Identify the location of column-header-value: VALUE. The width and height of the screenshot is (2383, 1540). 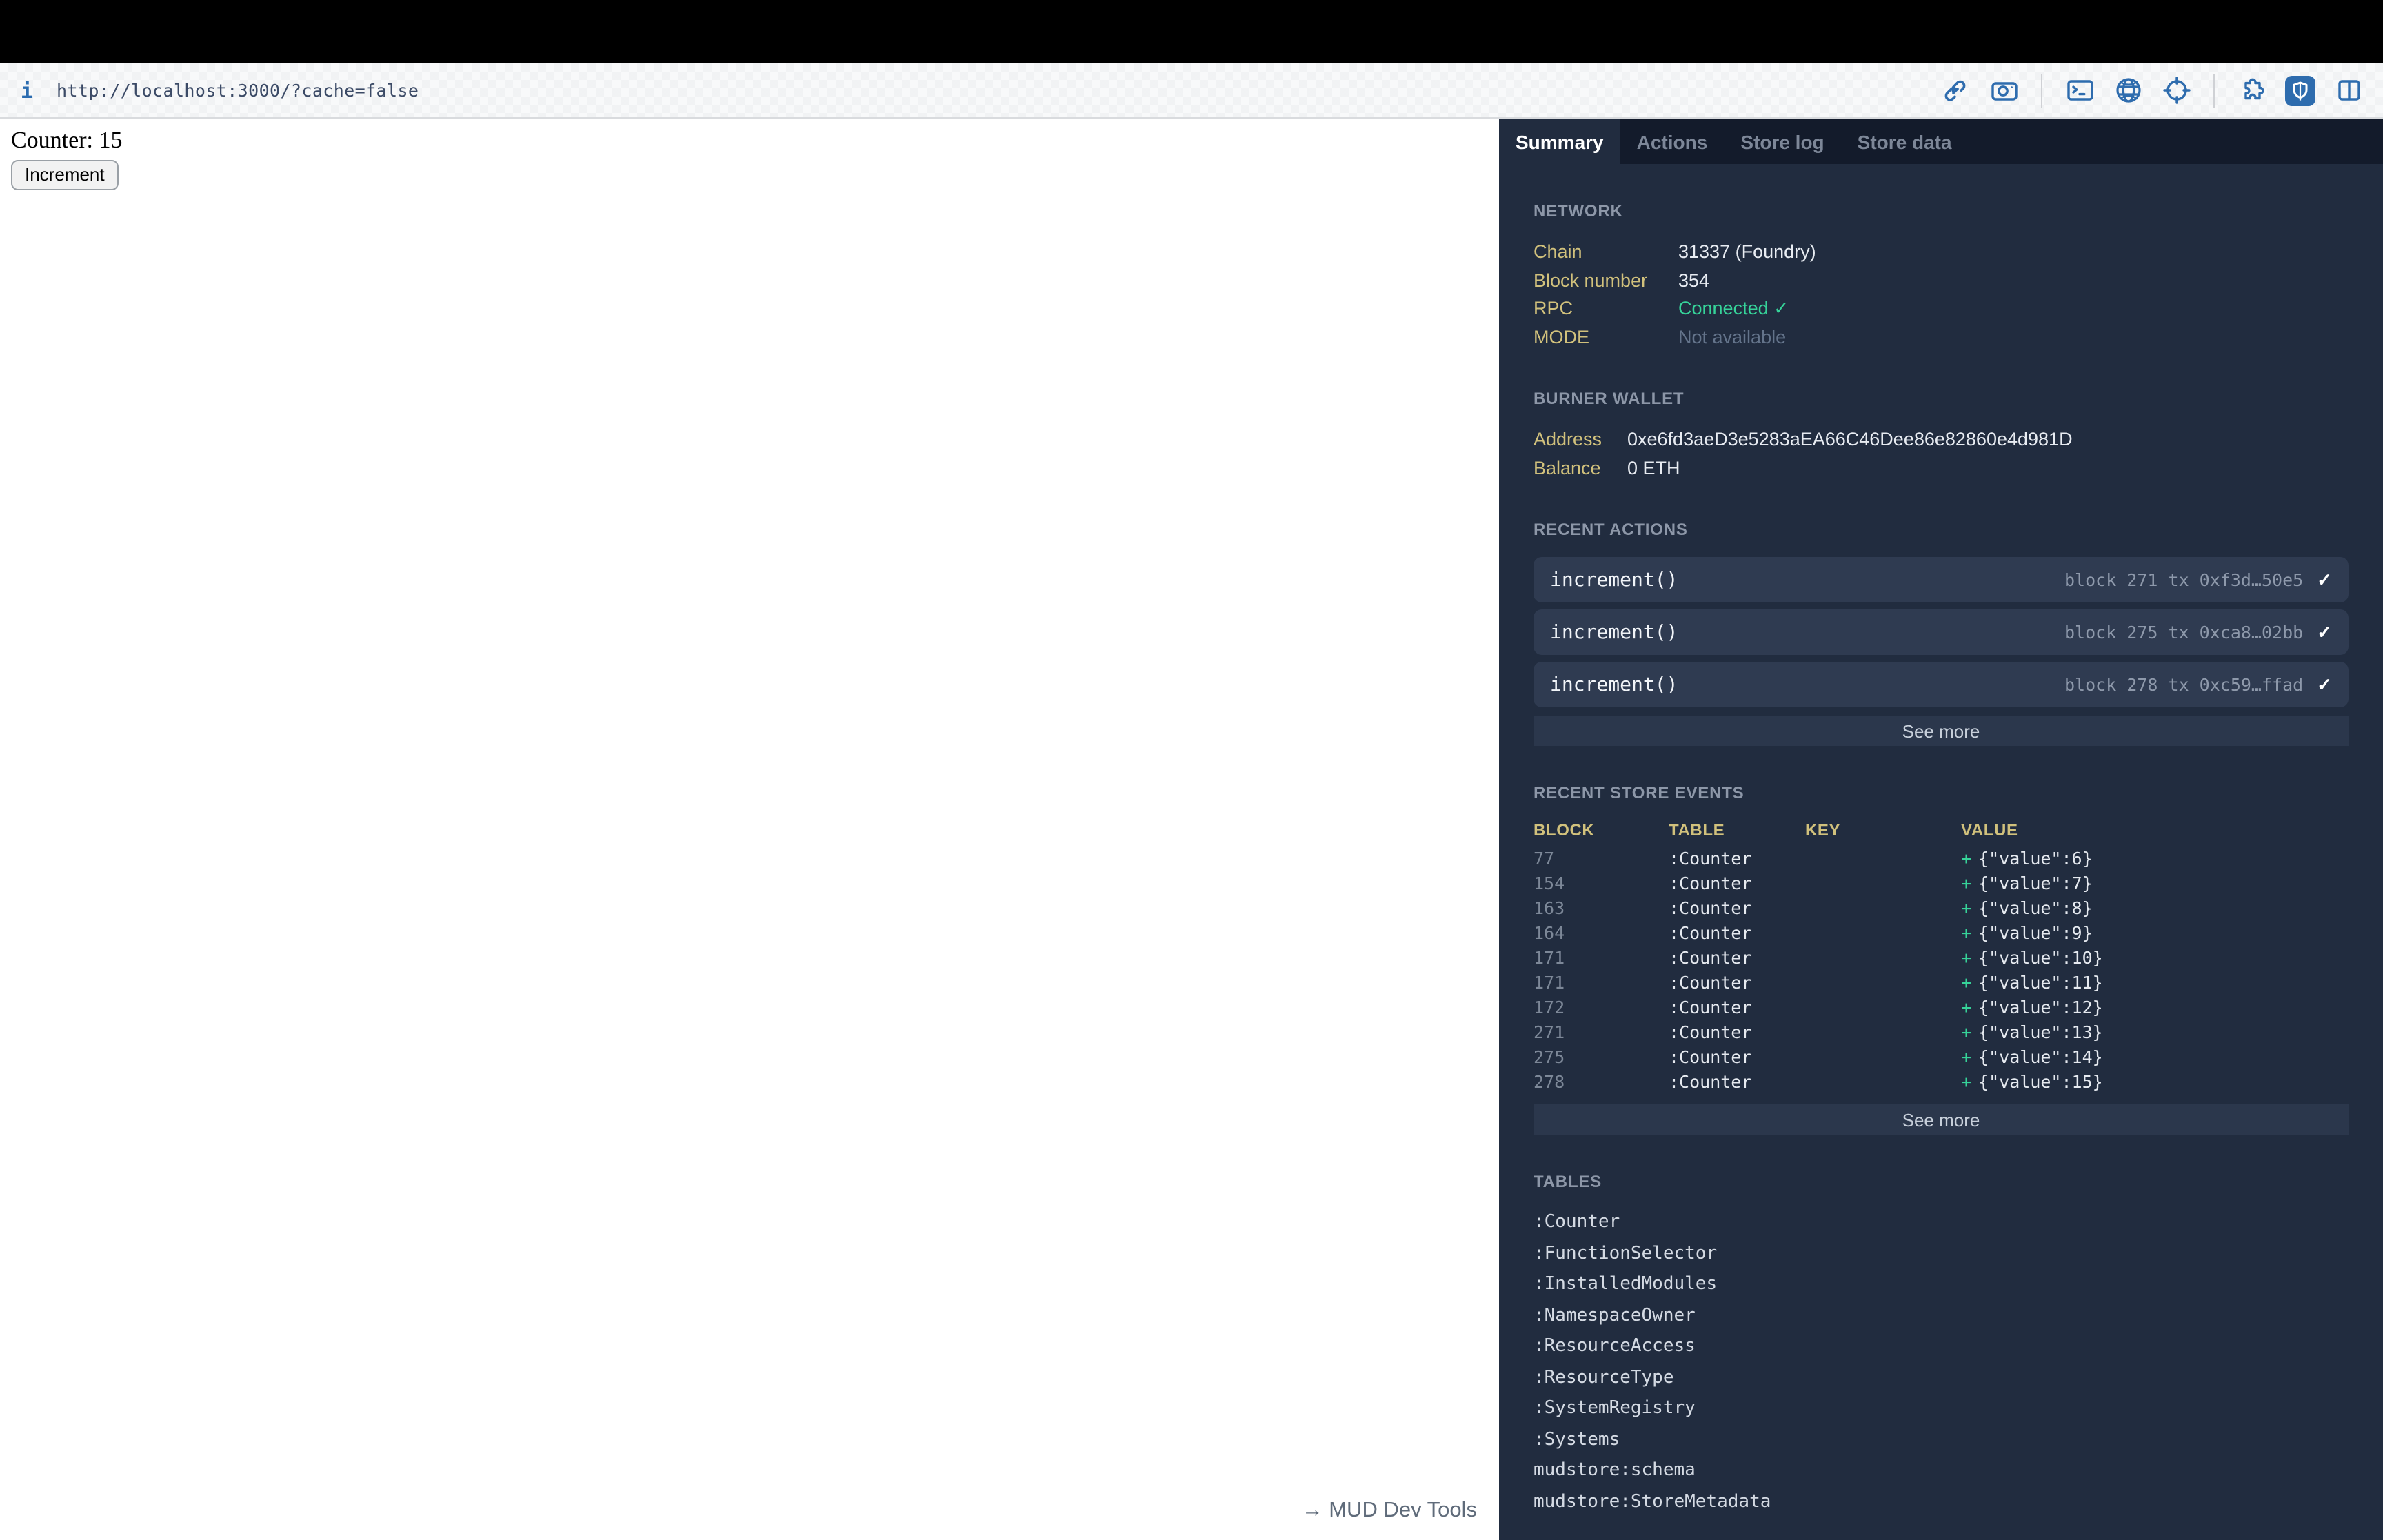
(1989, 830).